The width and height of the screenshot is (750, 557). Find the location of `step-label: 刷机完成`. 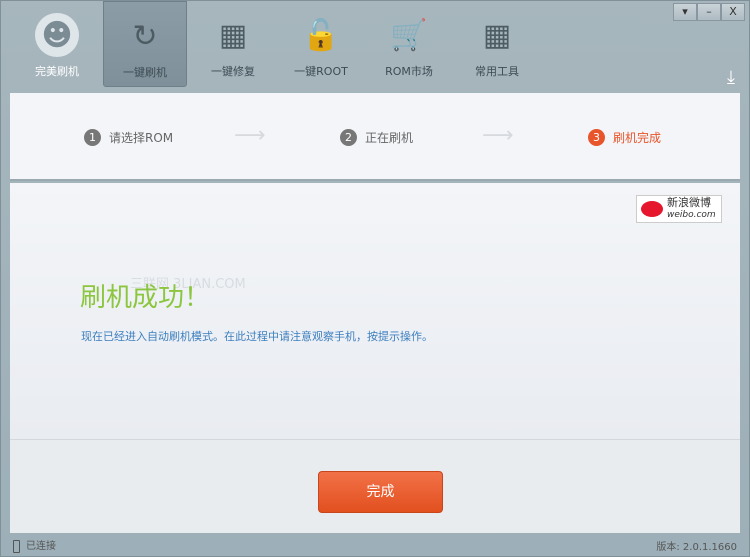

step-label: 刷机完成 is located at coordinates (637, 138).